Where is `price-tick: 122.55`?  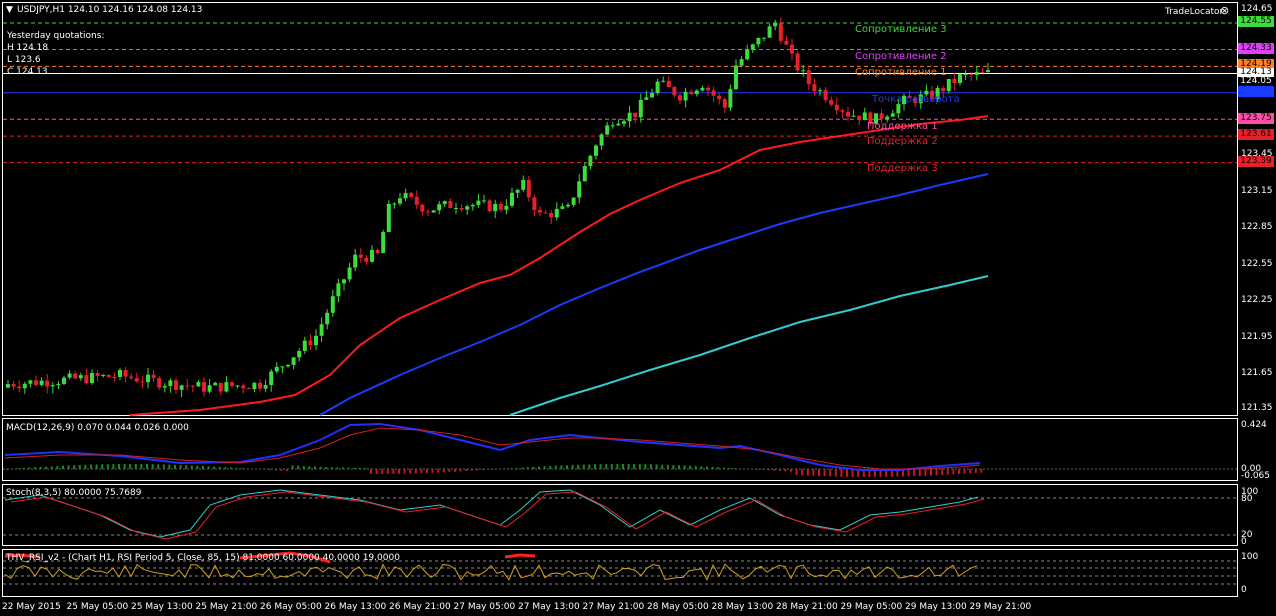 price-tick: 122.55 is located at coordinates (1257, 264).